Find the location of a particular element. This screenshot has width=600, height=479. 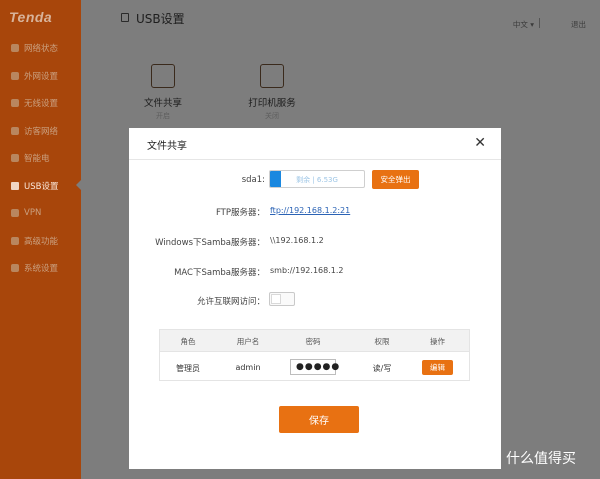

column-username: 用户名 is located at coordinates (248, 341).